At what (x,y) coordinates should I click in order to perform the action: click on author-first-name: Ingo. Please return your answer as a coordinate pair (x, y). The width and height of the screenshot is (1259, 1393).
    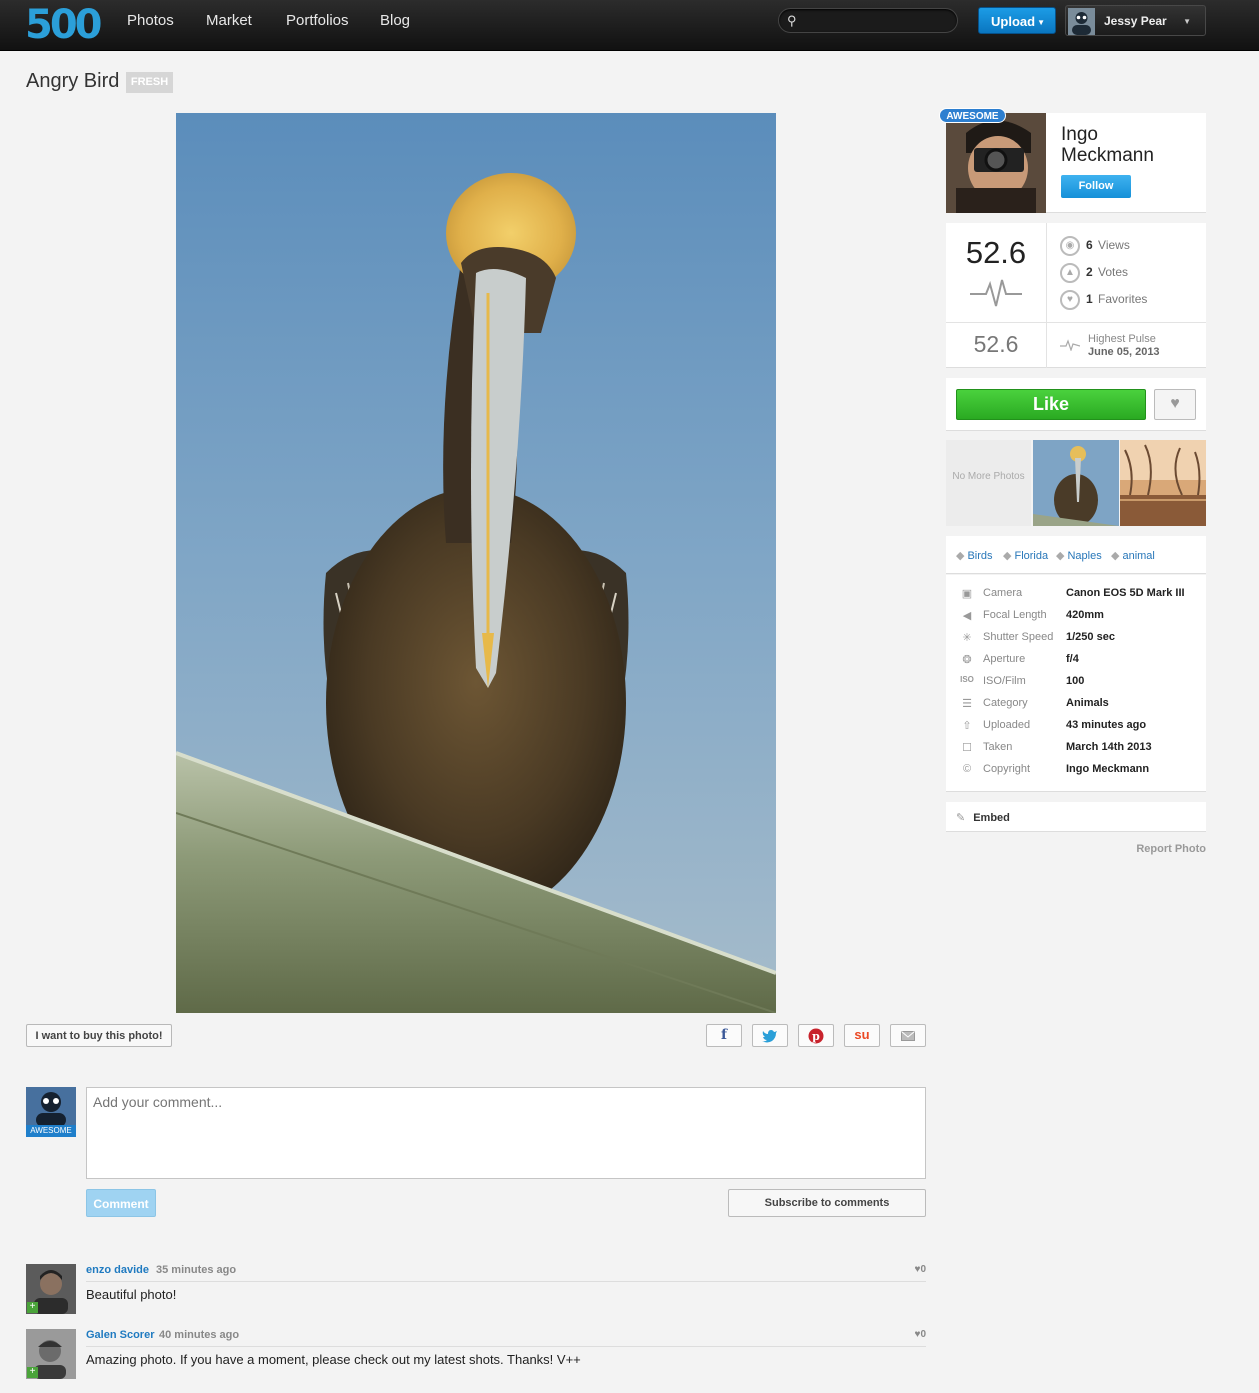
    Looking at the image, I should click on (1079, 134).